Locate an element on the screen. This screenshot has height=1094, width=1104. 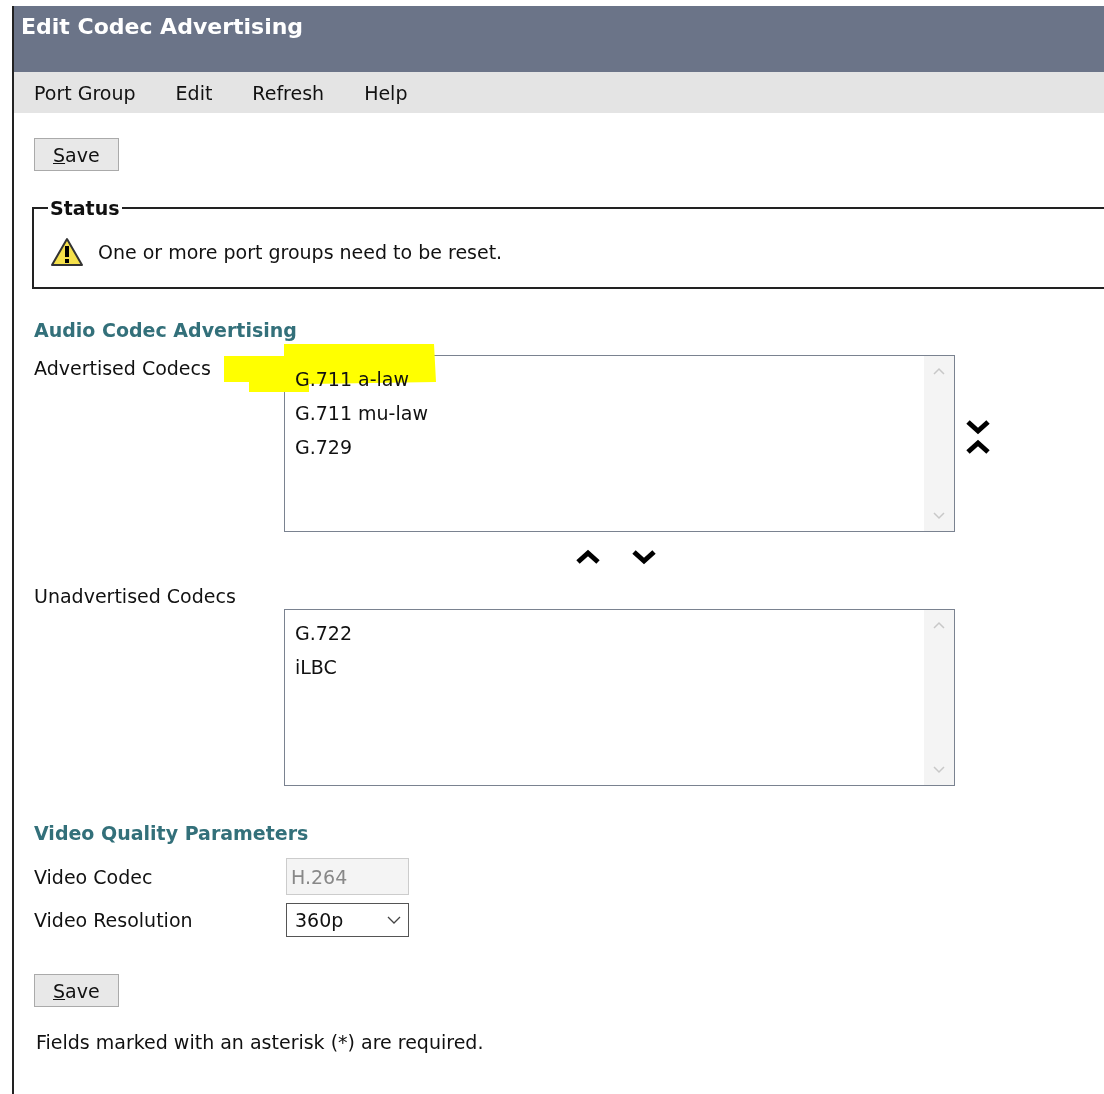
menu-item: Edit is located at coordinates (194, 92).